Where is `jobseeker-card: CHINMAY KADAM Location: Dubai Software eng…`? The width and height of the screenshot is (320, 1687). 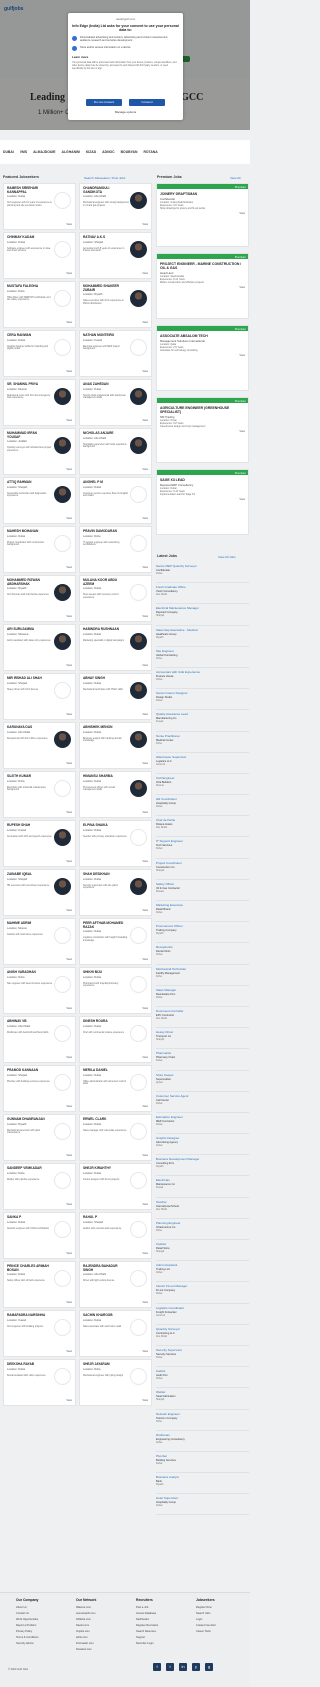 jobseeker-card: CHINMAY KADAM Location: Dubai Software eng… is located at coordinates (39, 255).